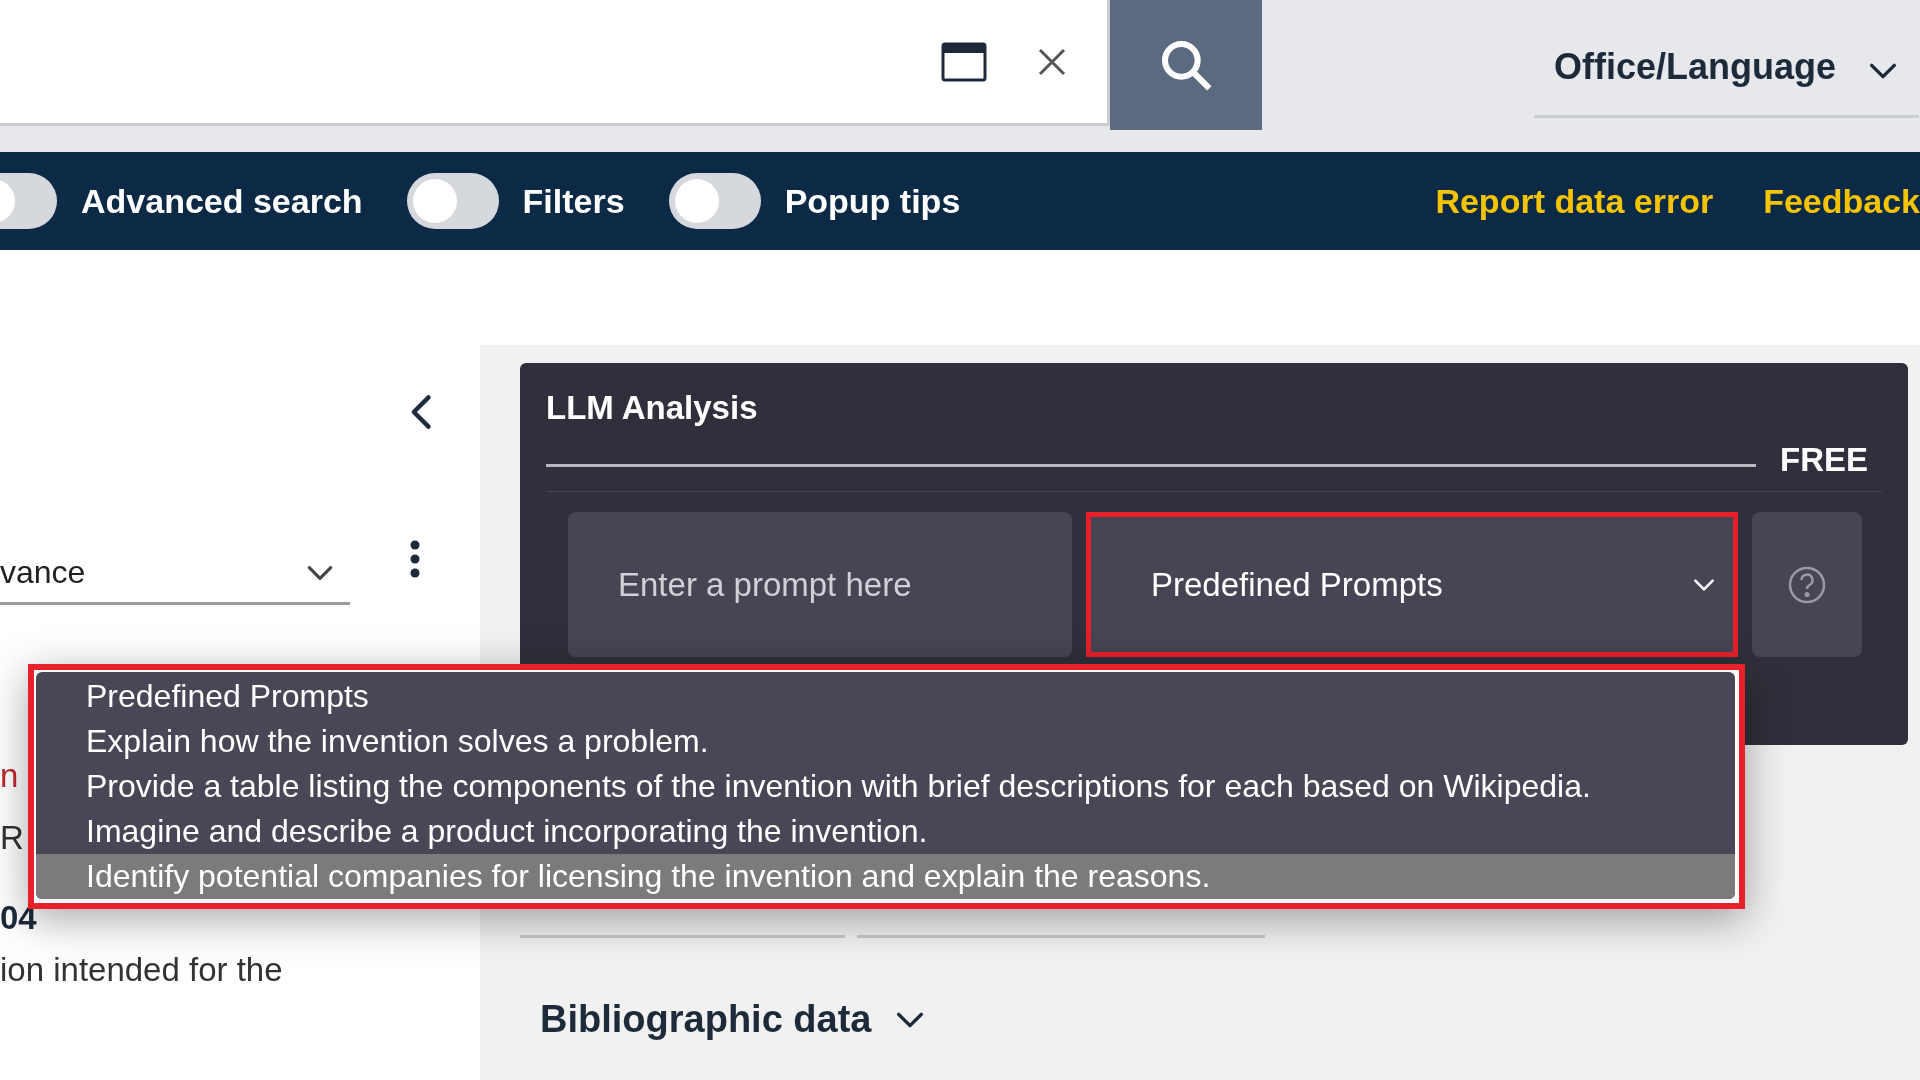 This screenshot has width=1920, height=1080. What do you see at coordinates (652, 408) in the screenshot?
I see `panel-title: LLM Analysis` at bounding box center [652, 408].